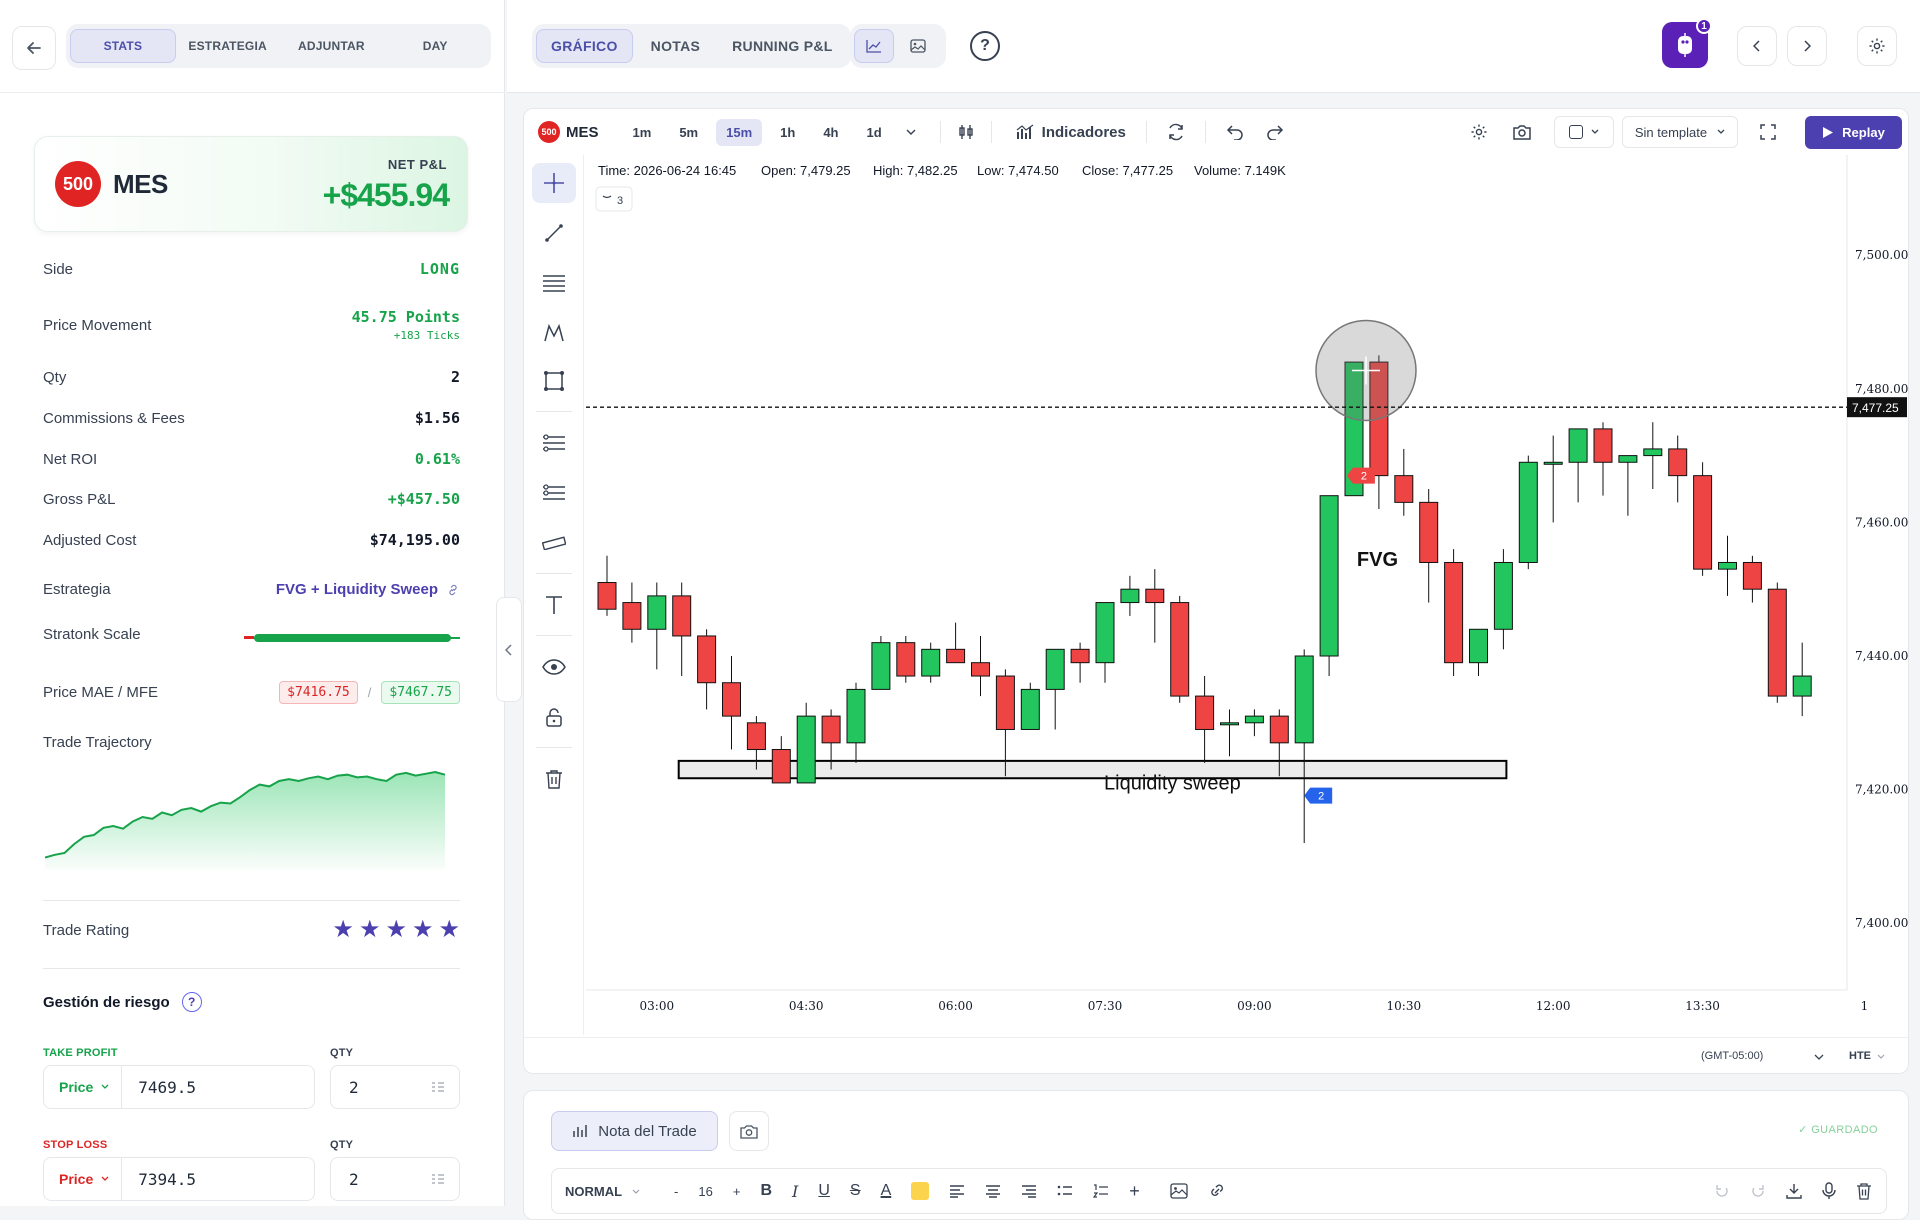  Describe the element at coordinates (123, 46) in the screenshot. I see `tab-stats: STATS` at that location.